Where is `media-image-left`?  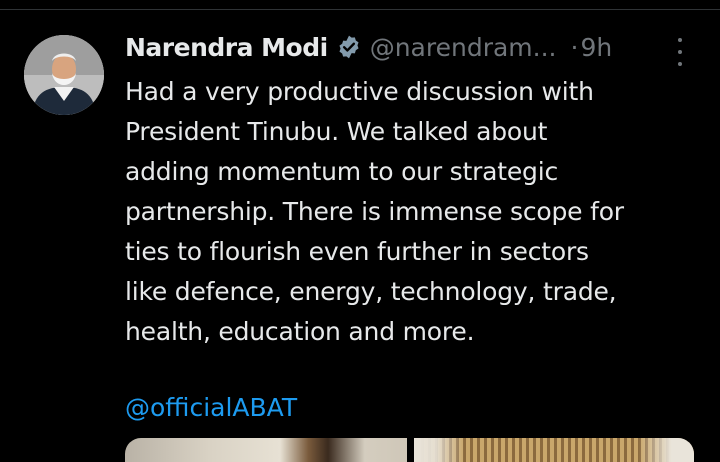 media-image-left is located at coordinates (266, 450).